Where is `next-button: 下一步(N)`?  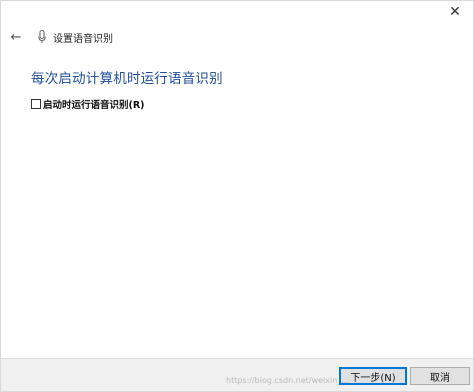
next-button: 下一步(N) is located at coordinates (373, 376).